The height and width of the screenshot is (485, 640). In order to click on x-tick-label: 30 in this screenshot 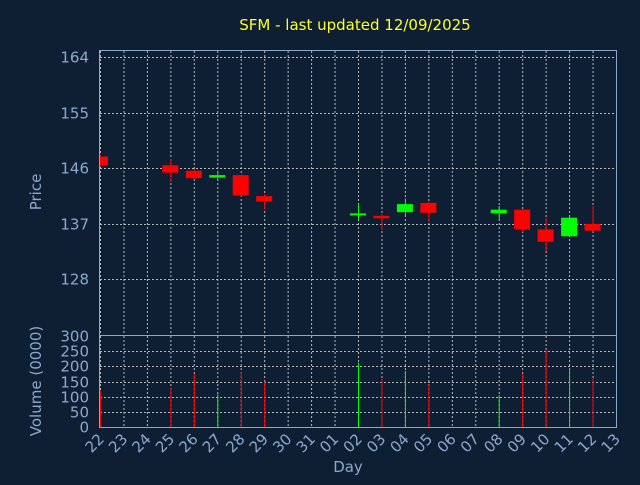, I will do `click(282, 443)`.